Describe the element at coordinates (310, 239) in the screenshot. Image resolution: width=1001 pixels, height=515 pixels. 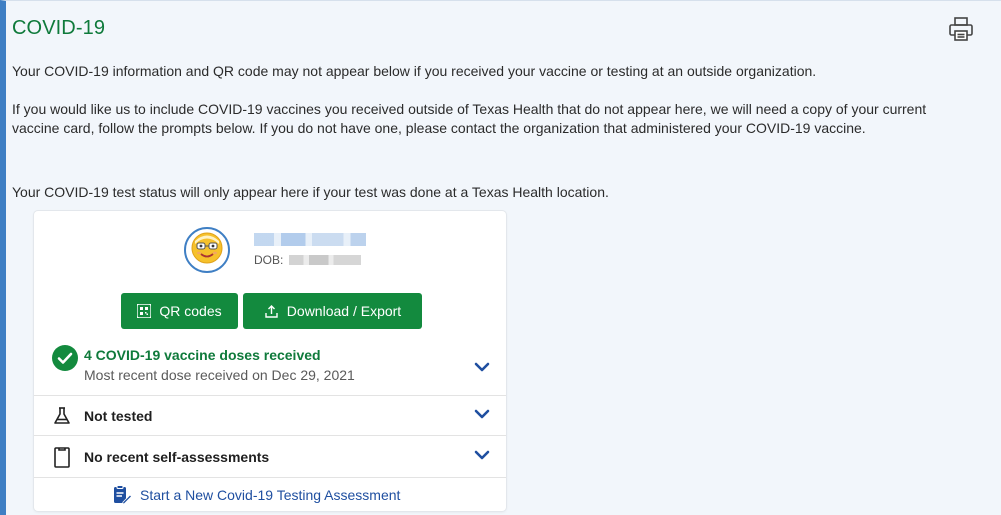
I see `patient-name-redacted` at that location.